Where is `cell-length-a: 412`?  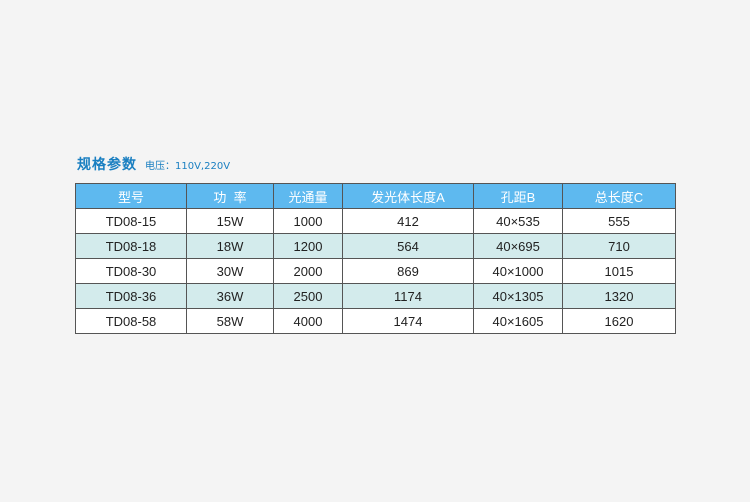 cell-length-a: 412 is located at coordinates (408, 221).